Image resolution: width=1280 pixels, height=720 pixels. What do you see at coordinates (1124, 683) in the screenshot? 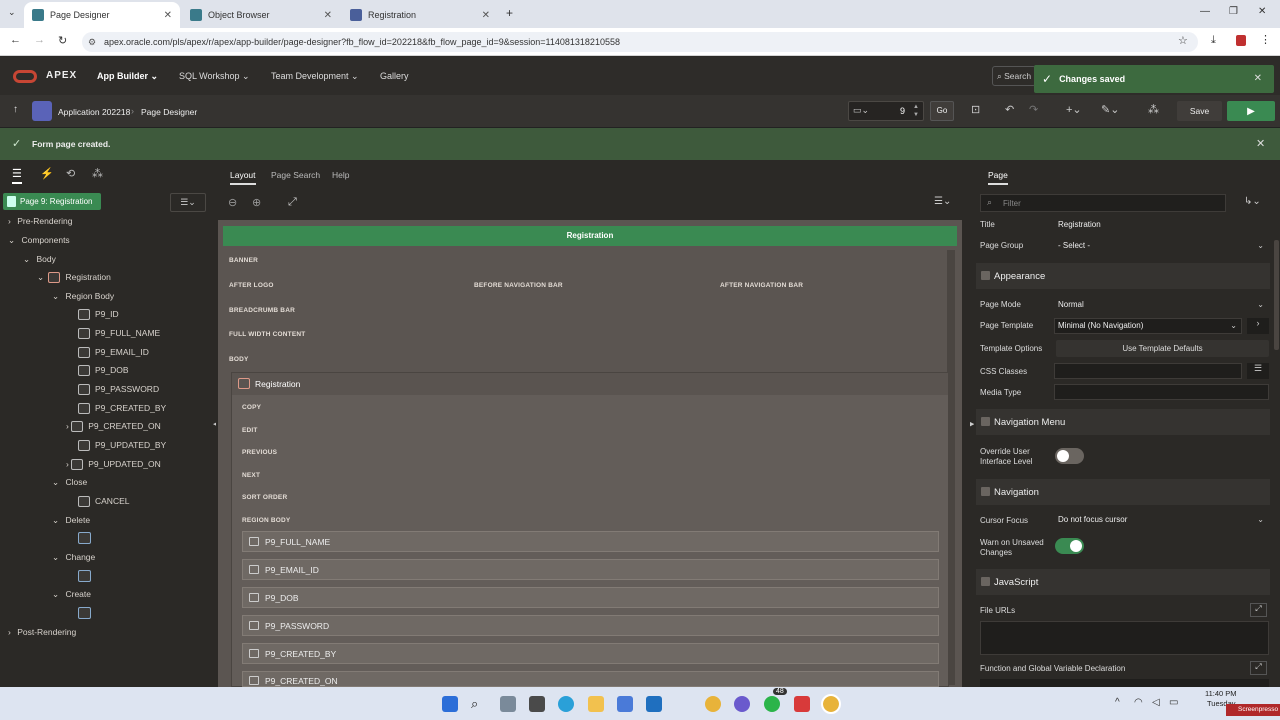
I see `function-declaration-editor` at bounding box center [1124, 683].